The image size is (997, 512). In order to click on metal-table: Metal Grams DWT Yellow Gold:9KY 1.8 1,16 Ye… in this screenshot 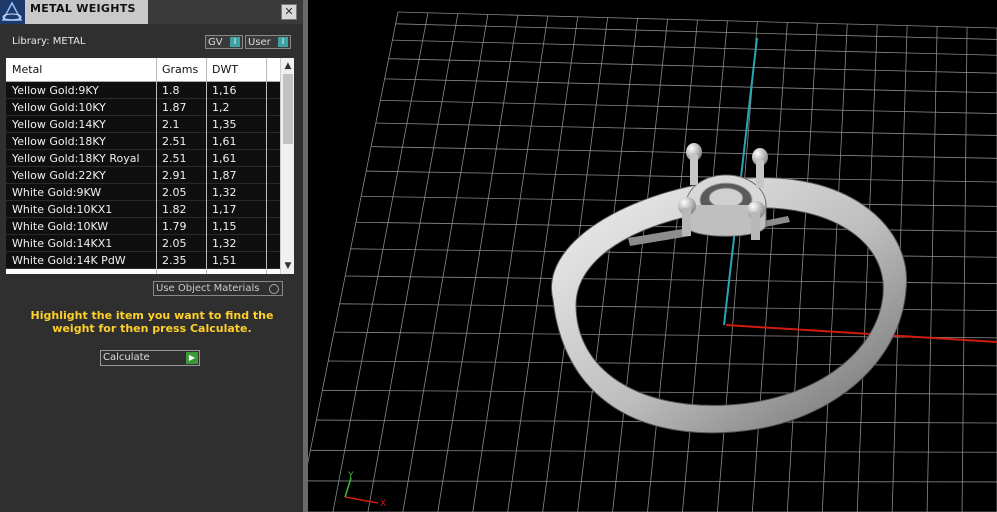, I will do `click(150, 166)`.